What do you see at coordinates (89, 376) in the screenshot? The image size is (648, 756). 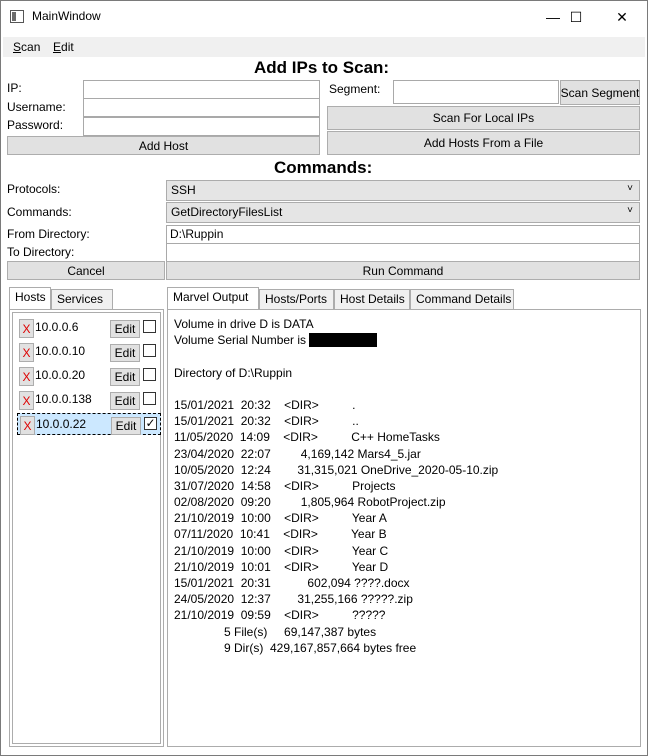 I see `host-row: X 10.0.0.20 Edit` at bounding box center [89, 376].